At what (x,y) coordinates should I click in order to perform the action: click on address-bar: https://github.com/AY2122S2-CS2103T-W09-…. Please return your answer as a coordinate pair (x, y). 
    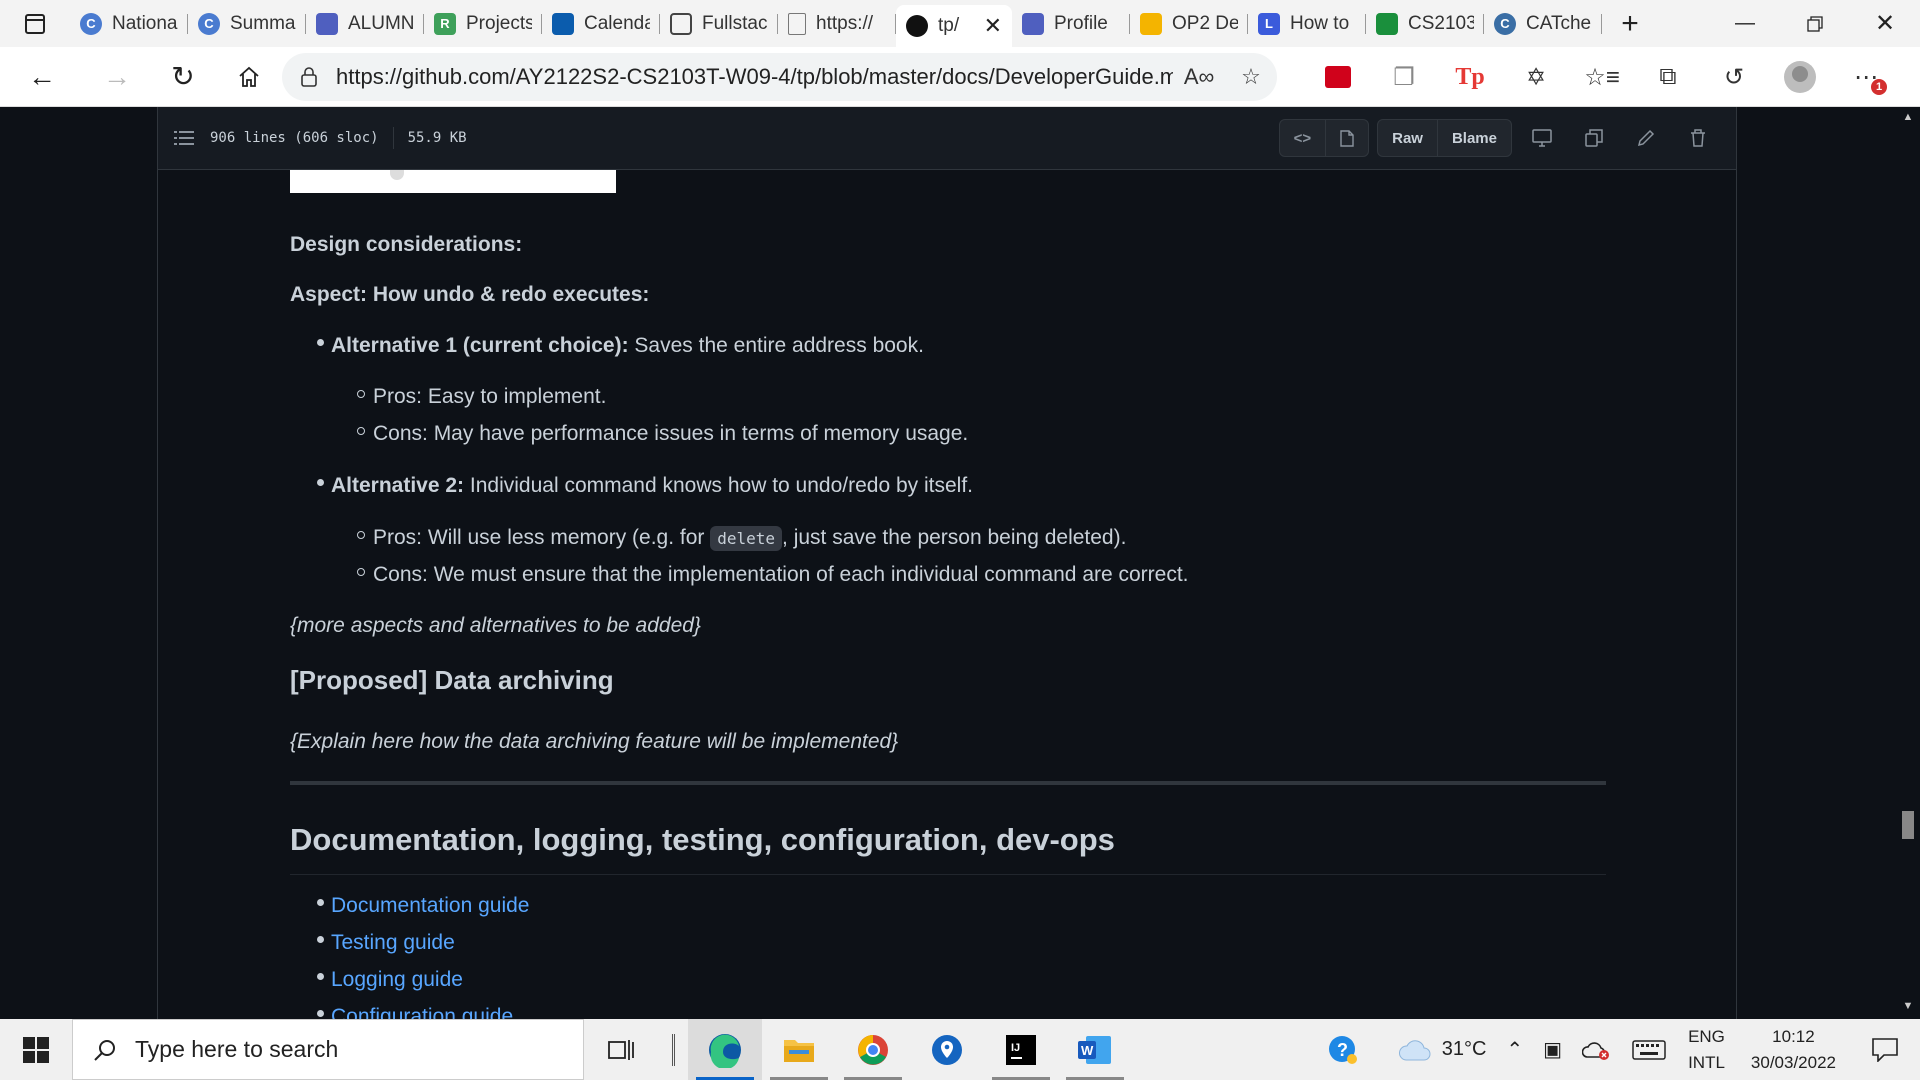
    Looking at the image, I should click on (779, 77).